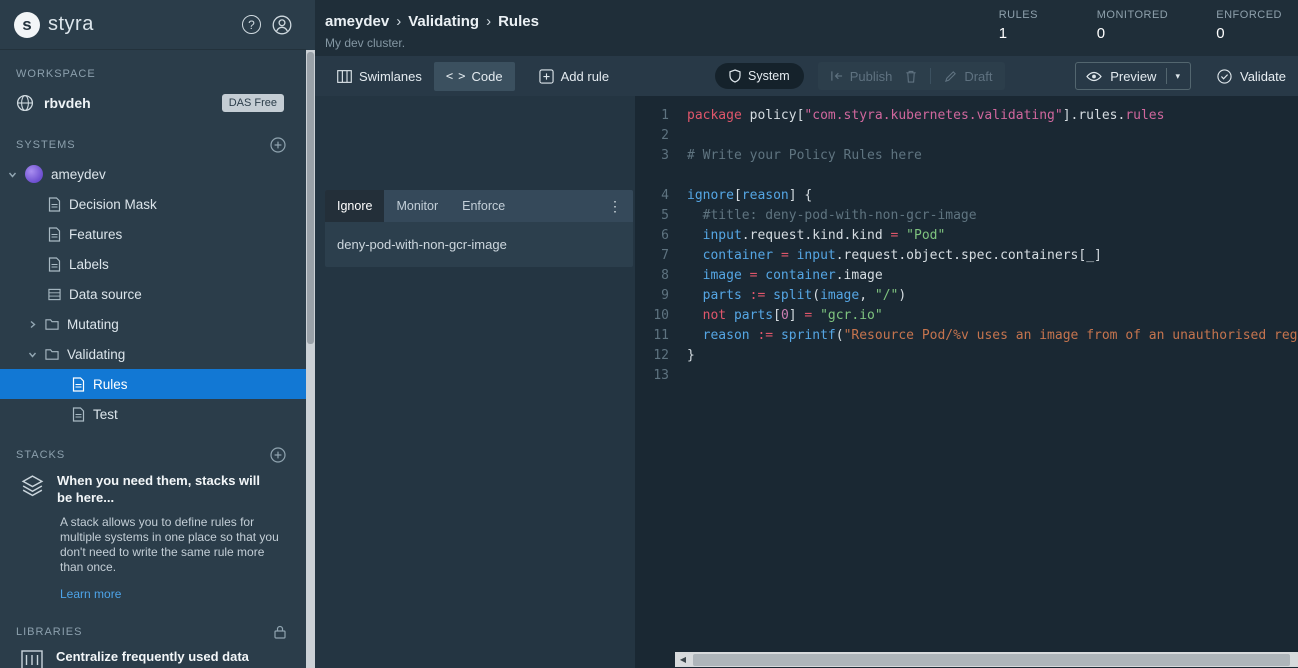  What do you see at coordinates (310, 359) in the screenshot?
I see `sidebar-scrollbar` at bounding box center [310, 359].